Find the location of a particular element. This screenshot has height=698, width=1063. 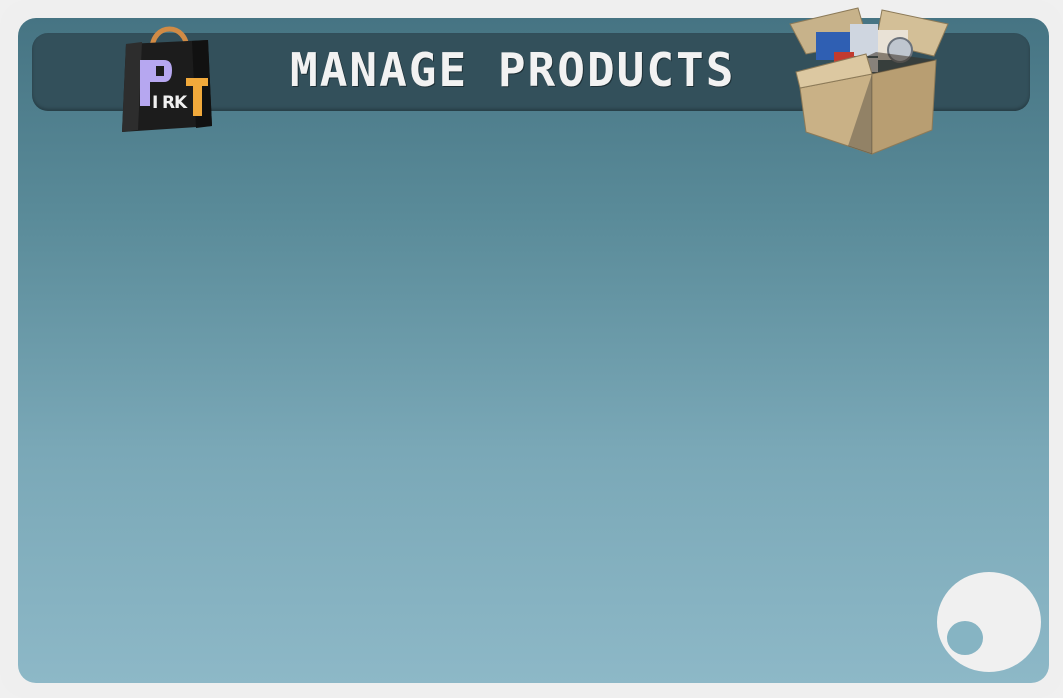

page-title: MANAGE PRODUCTS is located at coordinates (513, 70).